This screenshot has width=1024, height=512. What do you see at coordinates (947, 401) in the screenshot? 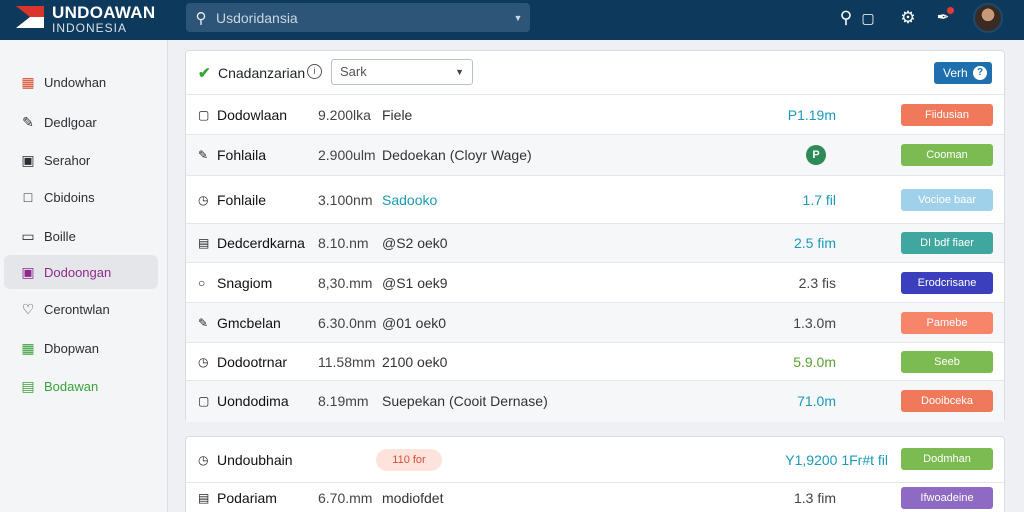
I see `row-action-button: Dooibceka` at bounding box center [947, 401].